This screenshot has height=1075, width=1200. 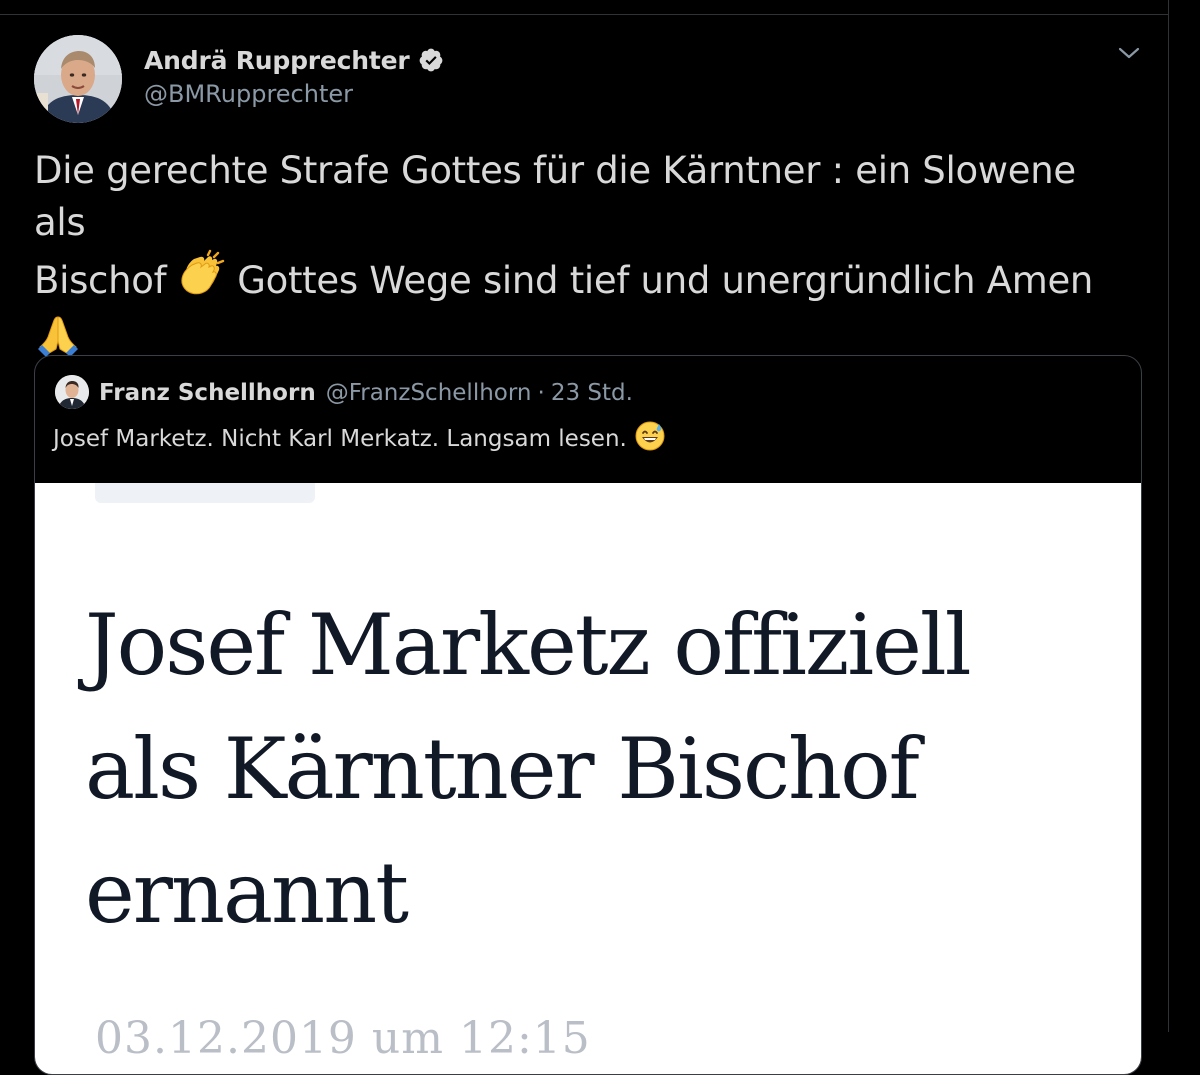 What do you see at coordinates (429, 393) in the screenshot?
I see `quote-author-handle: @FranzSchellhorn` at bounding box center [429, 393].